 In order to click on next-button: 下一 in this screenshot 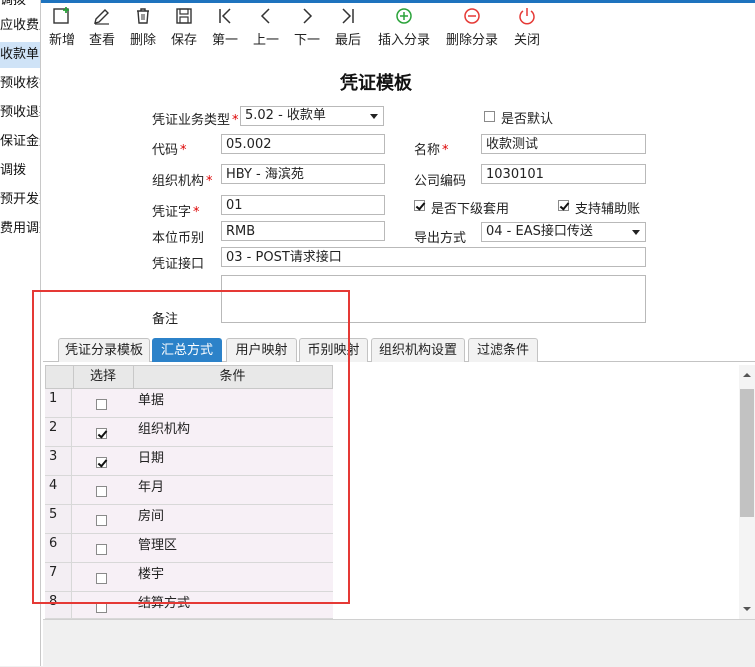, I will do `click(307, 28)`.